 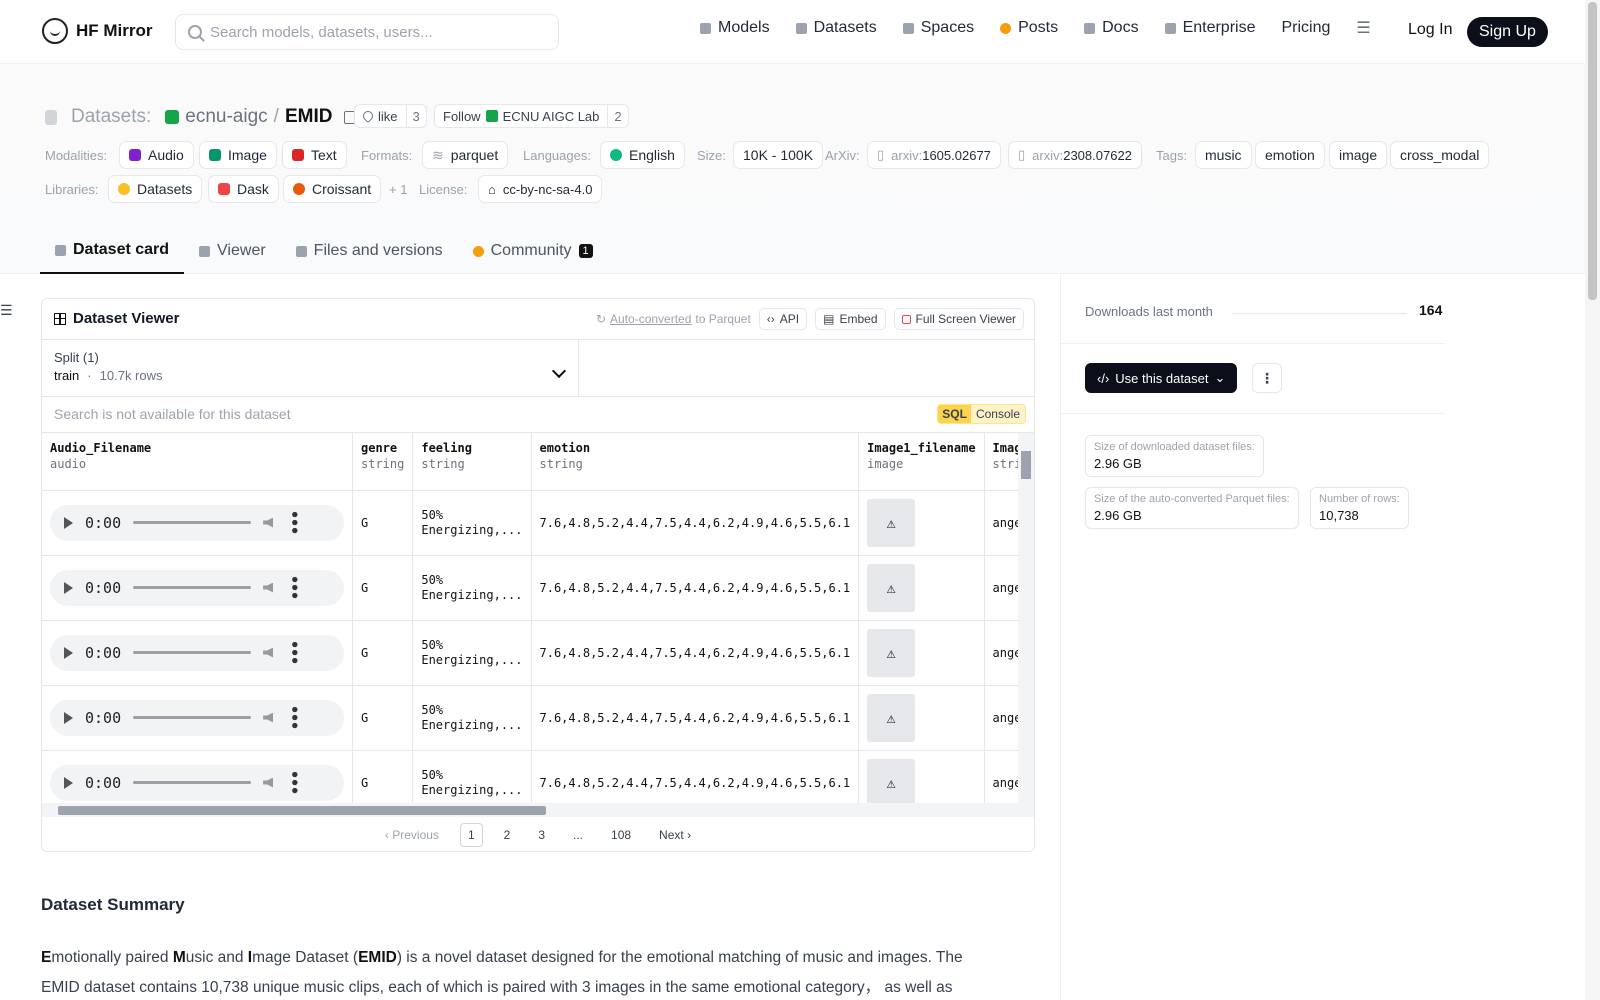 What do you see at coordinates (921, 462) in the screenshot?
I see `col-image1-filename: Image1_filename image` at bounding box center [921, 462].